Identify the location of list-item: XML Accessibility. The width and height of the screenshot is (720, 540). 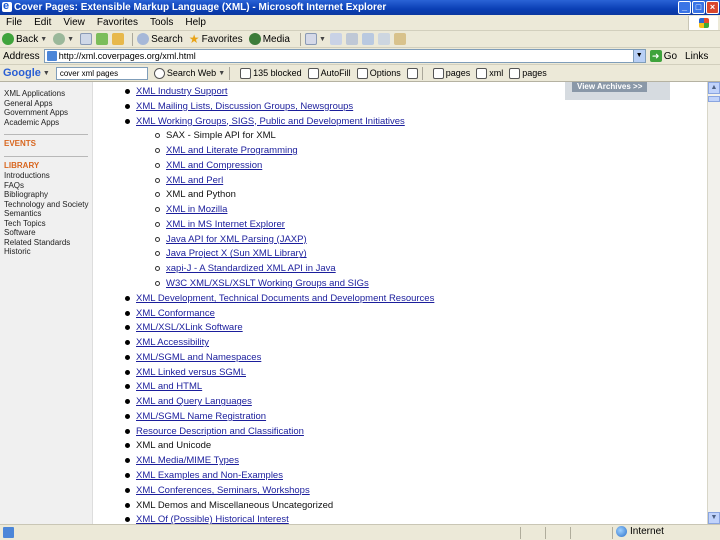
(167, 342).